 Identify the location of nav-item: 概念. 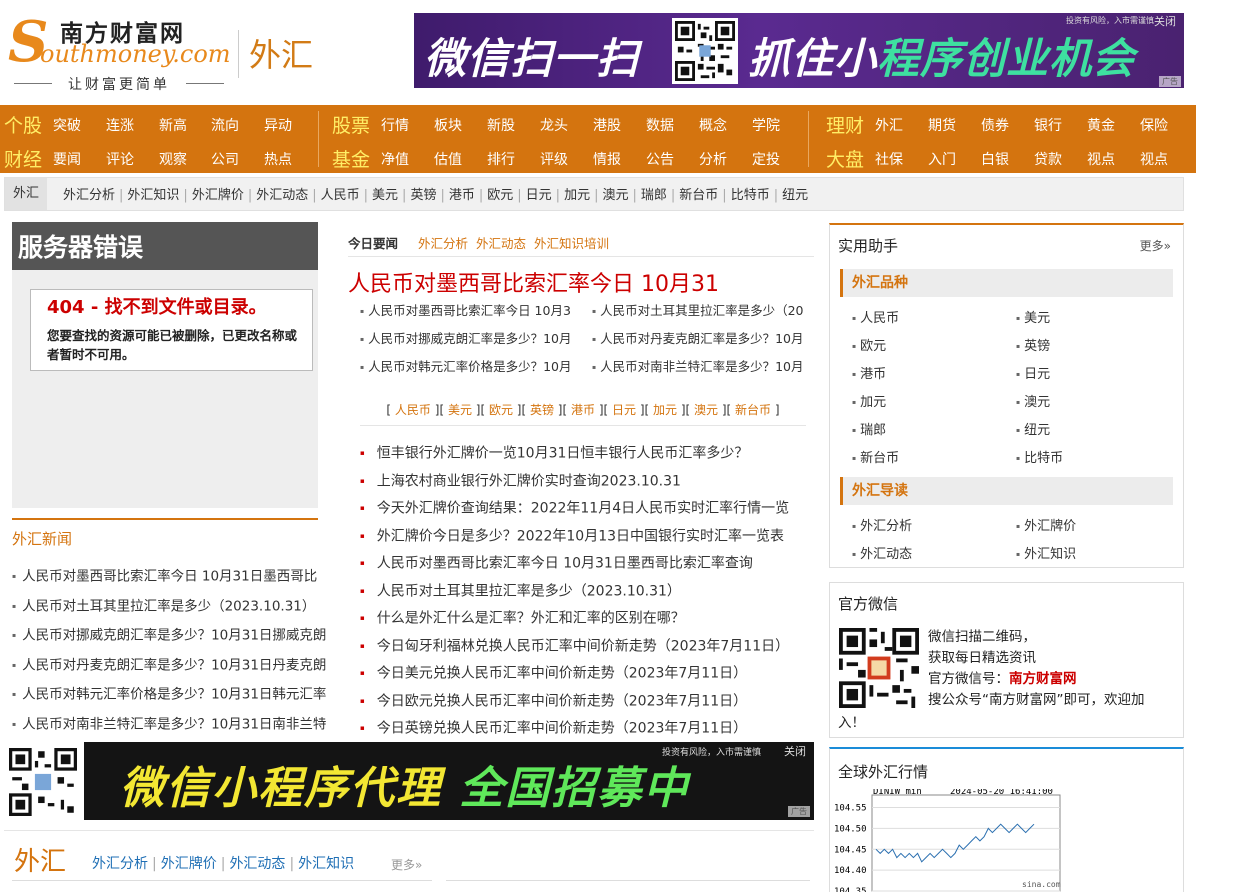
(713, 125).